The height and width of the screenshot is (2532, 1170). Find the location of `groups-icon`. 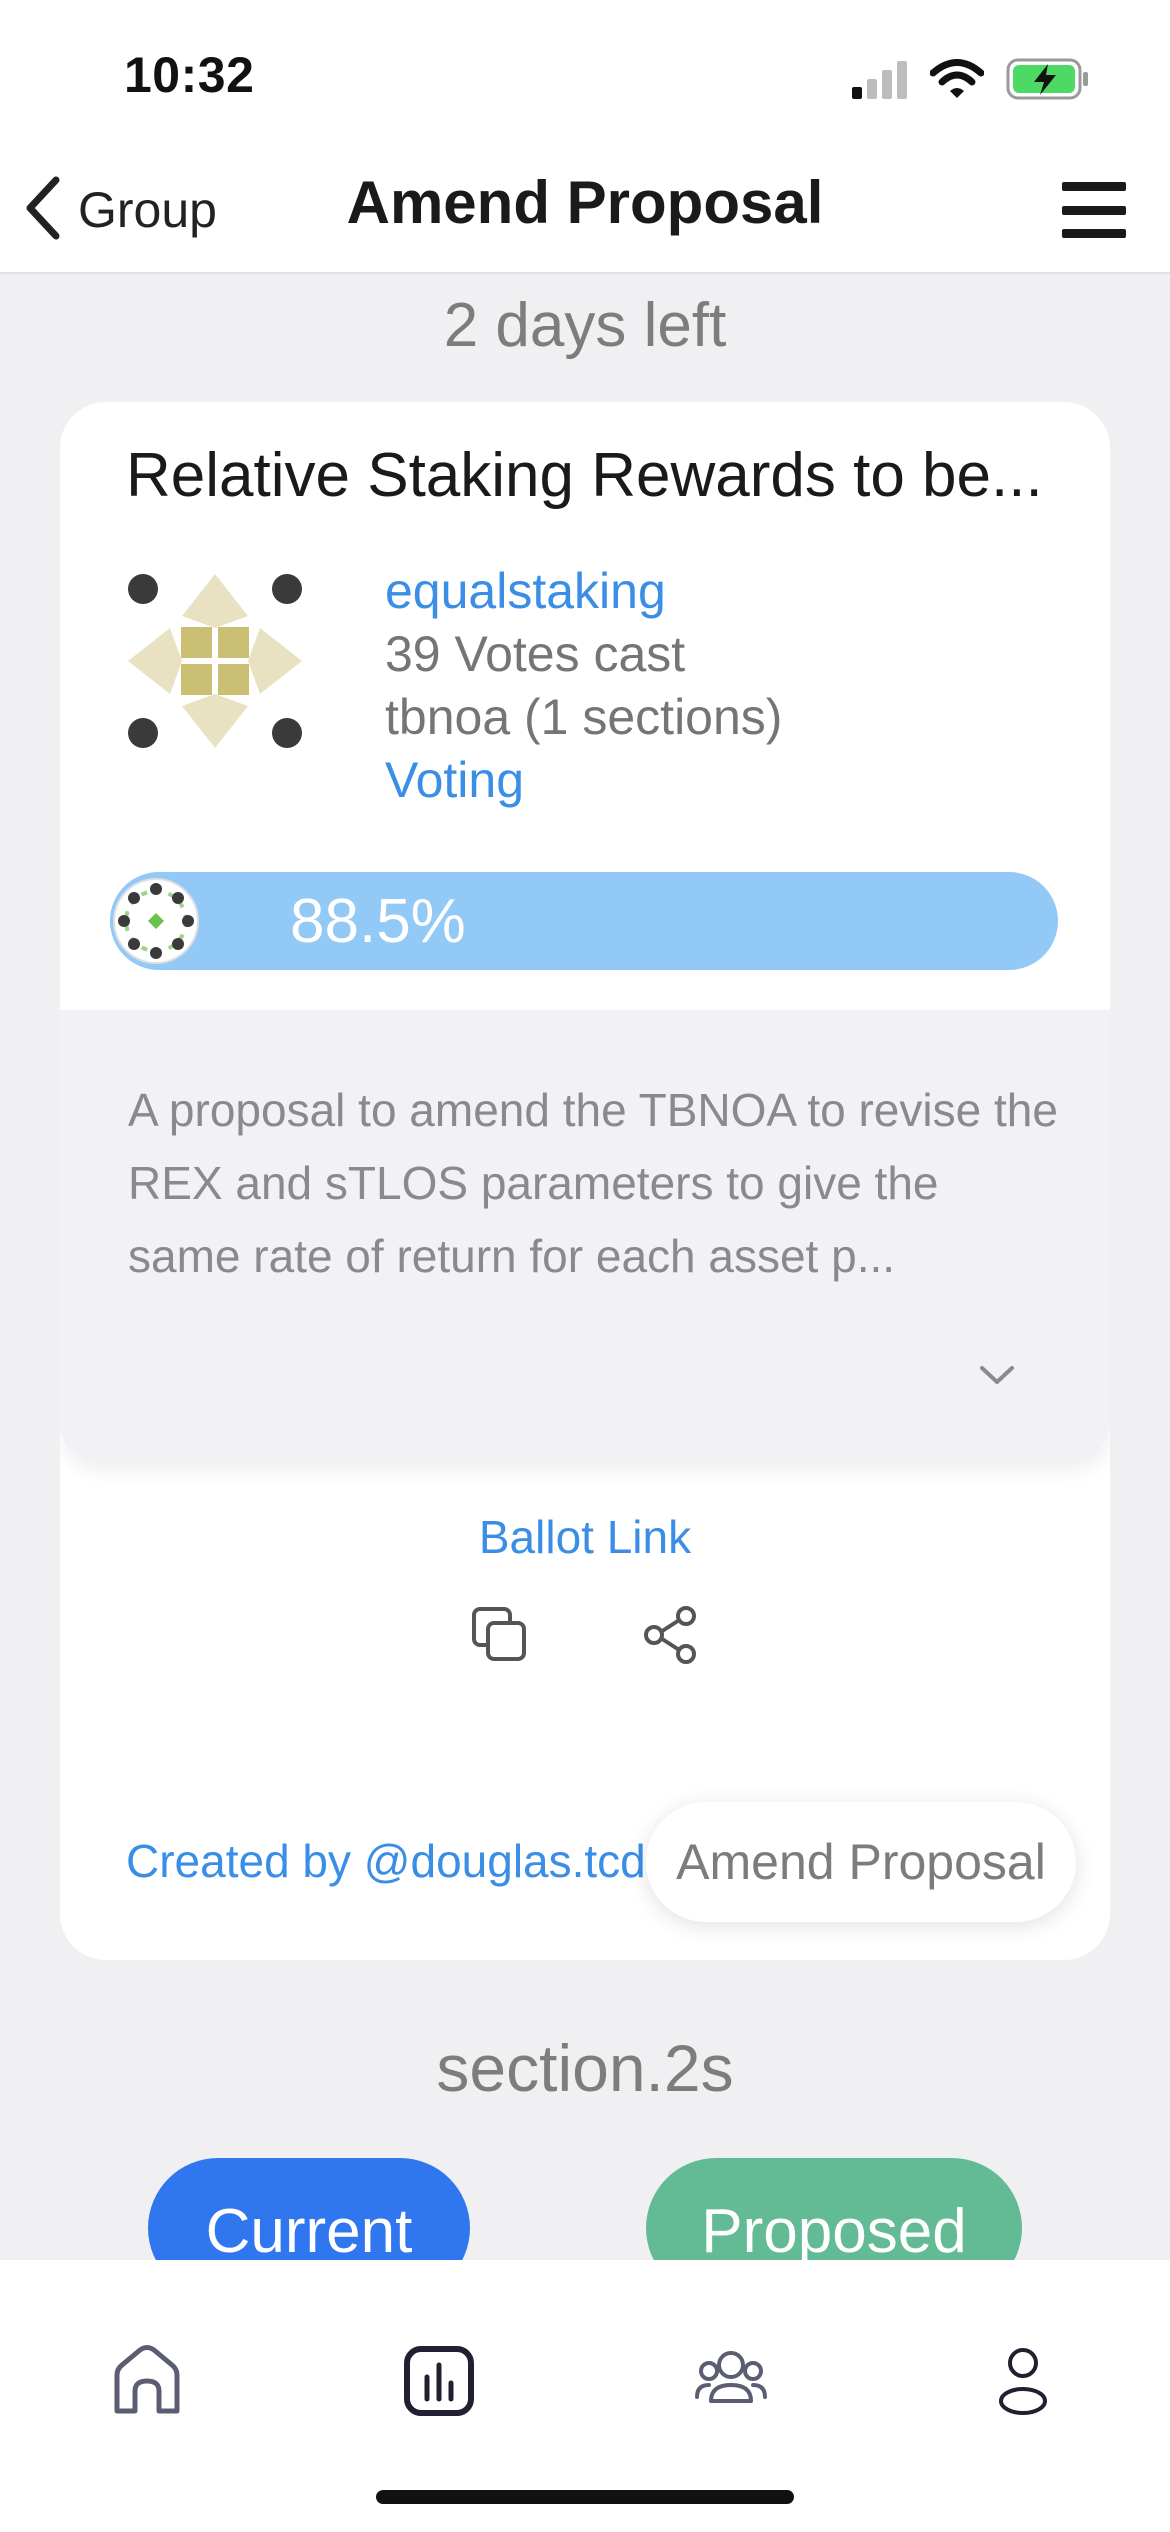

groups-icon is located at coordinates (731, 2381).